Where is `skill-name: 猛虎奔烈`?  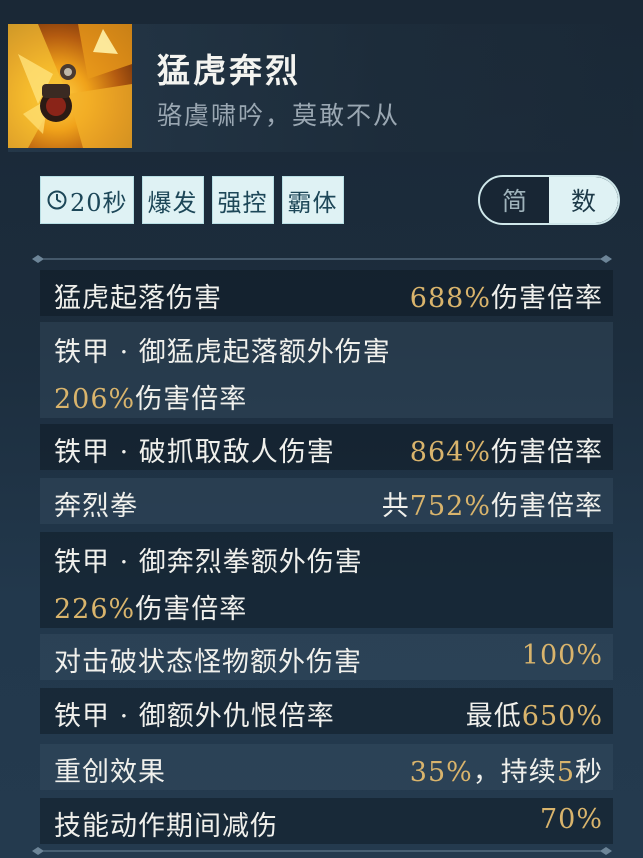 skill-name: 猛虎奔烈 is located at coordinates (229, 70).